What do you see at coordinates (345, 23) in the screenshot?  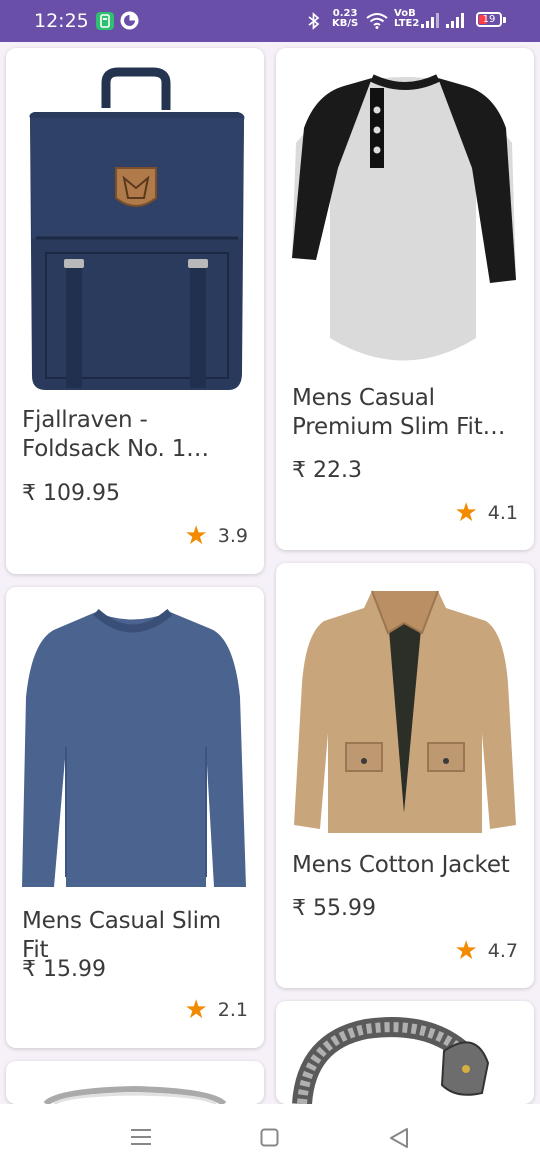 I see `network-speed-unit: KB/S` at bounding box center [345, 23].